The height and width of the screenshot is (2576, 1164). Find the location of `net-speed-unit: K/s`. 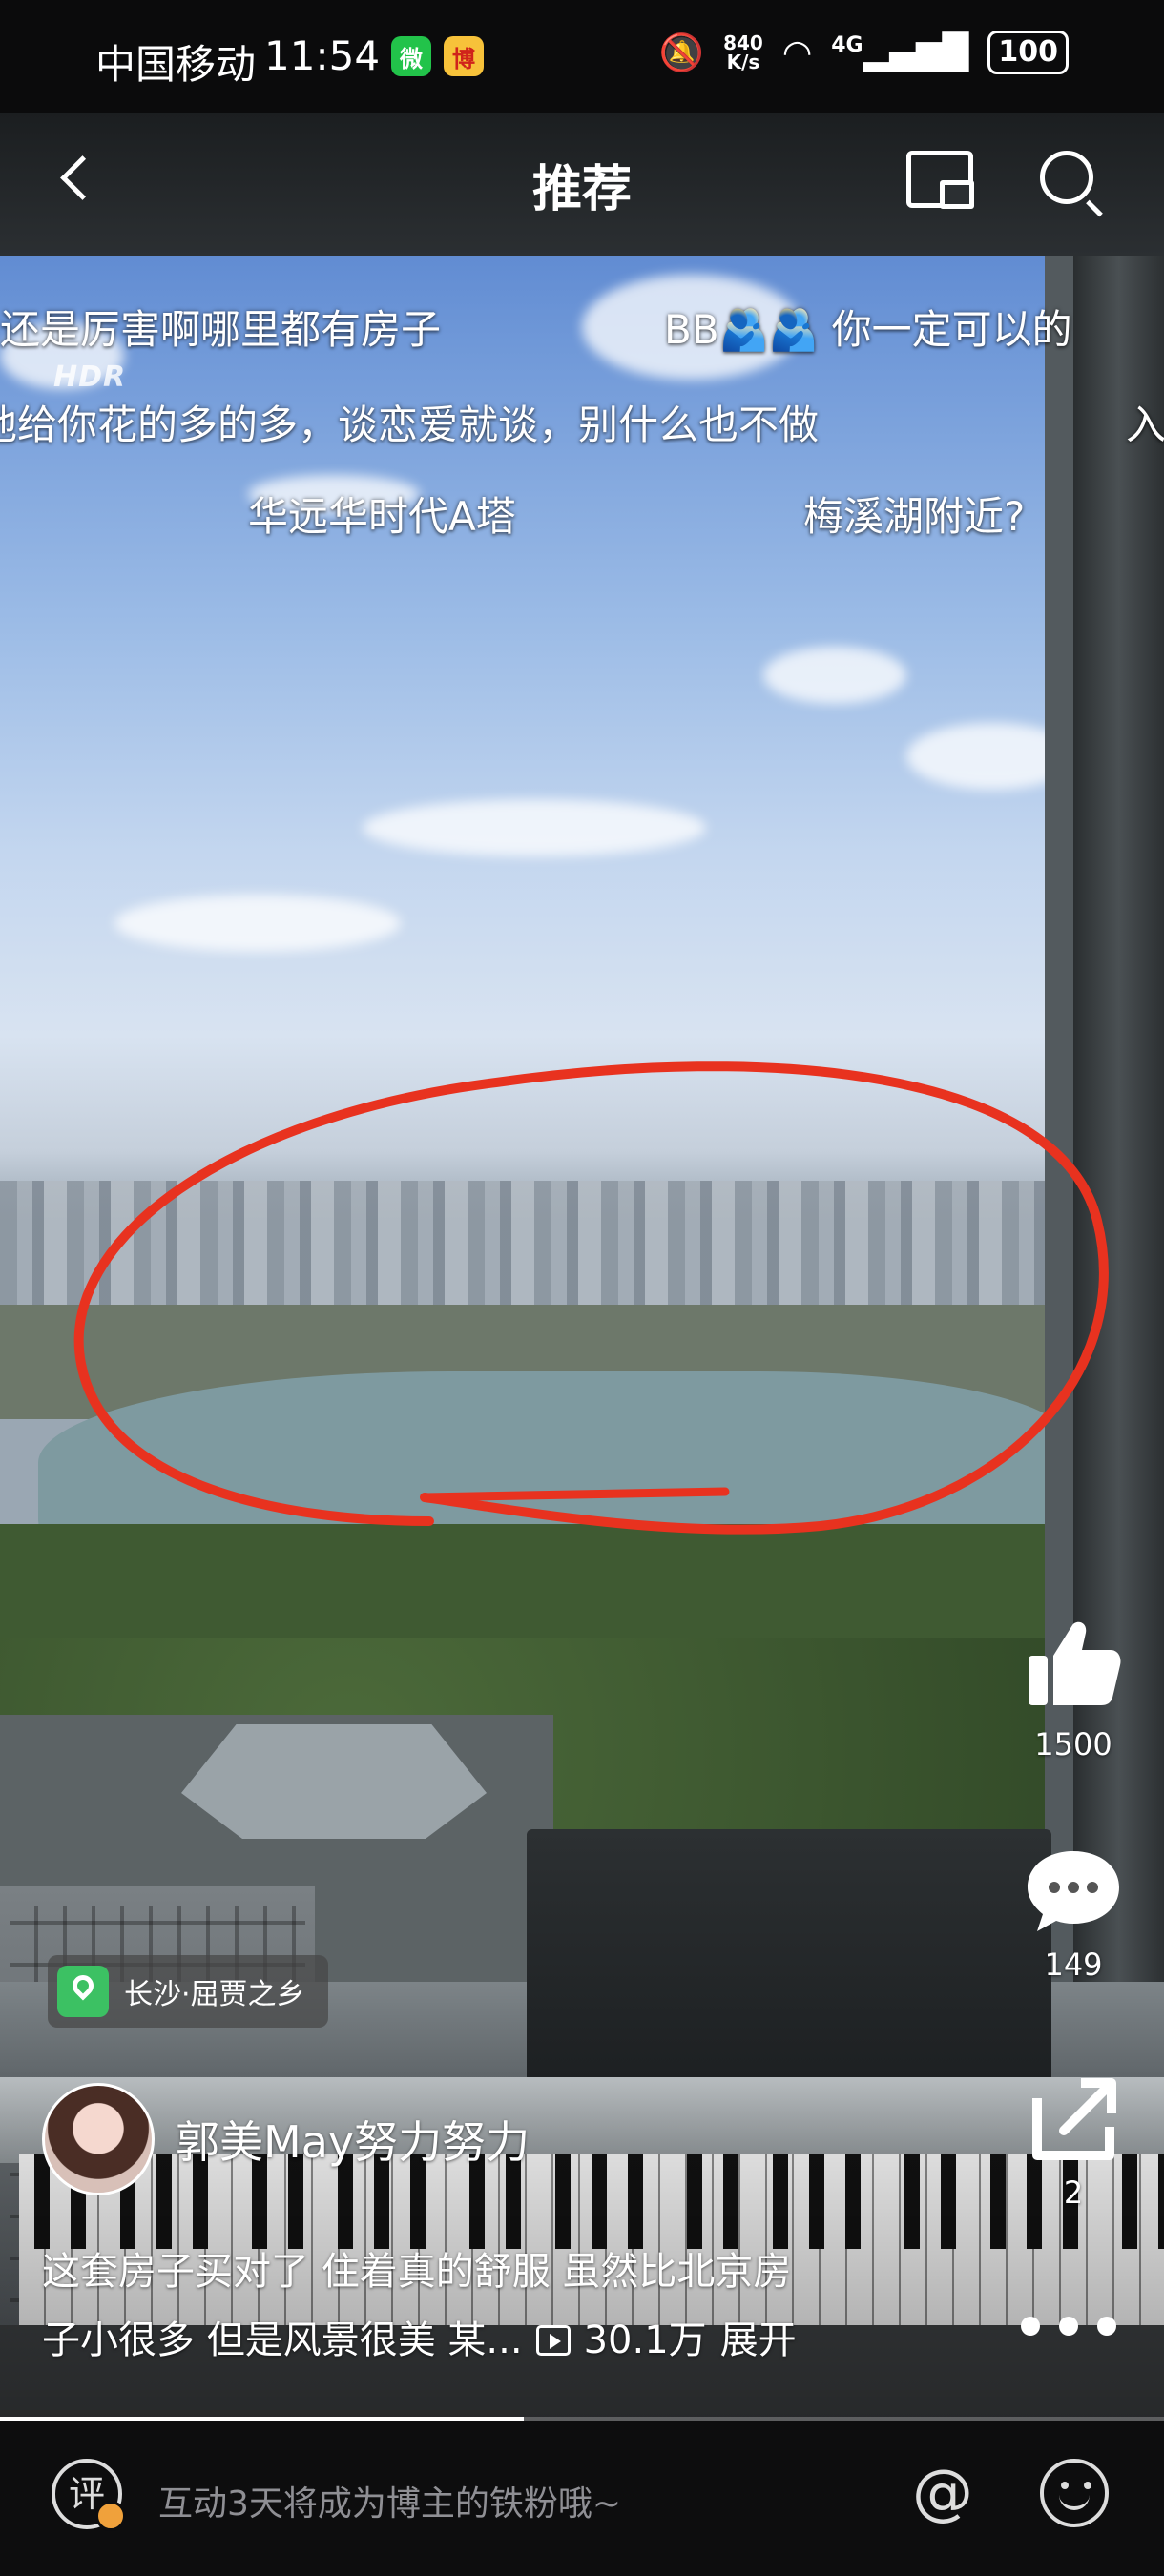

net-speed-unit: K/s is located at coordinates (743, 62).